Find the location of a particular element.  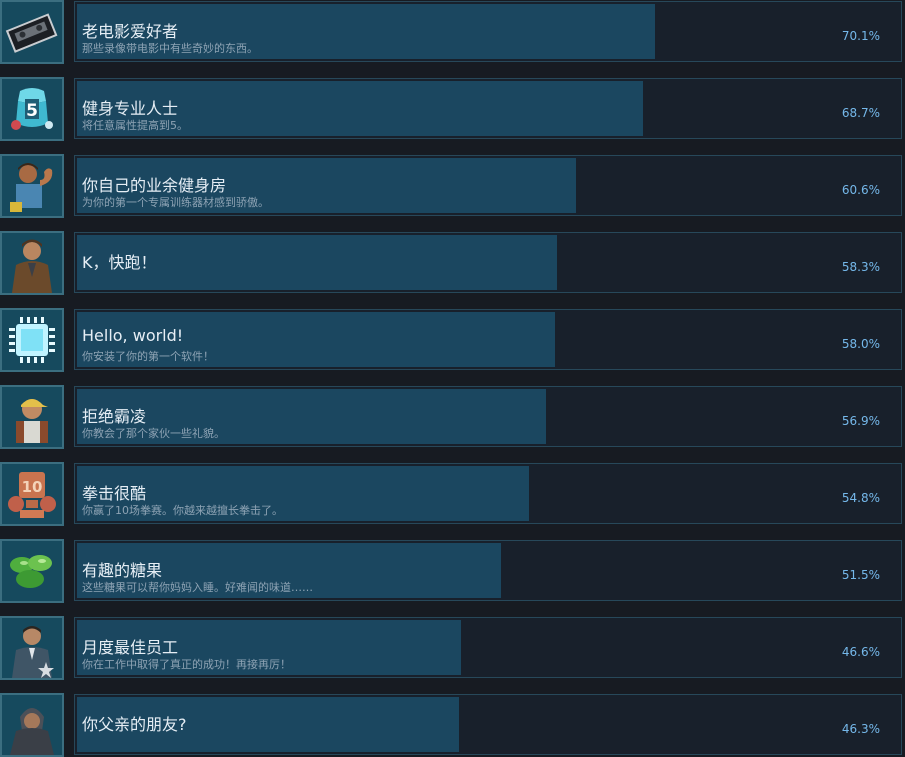

achievement-card: 有趣的糖果 这些糖果可以帮你妈妈入睡。好难闻的味道…… 51.5% is located at coordinates (488, 570).